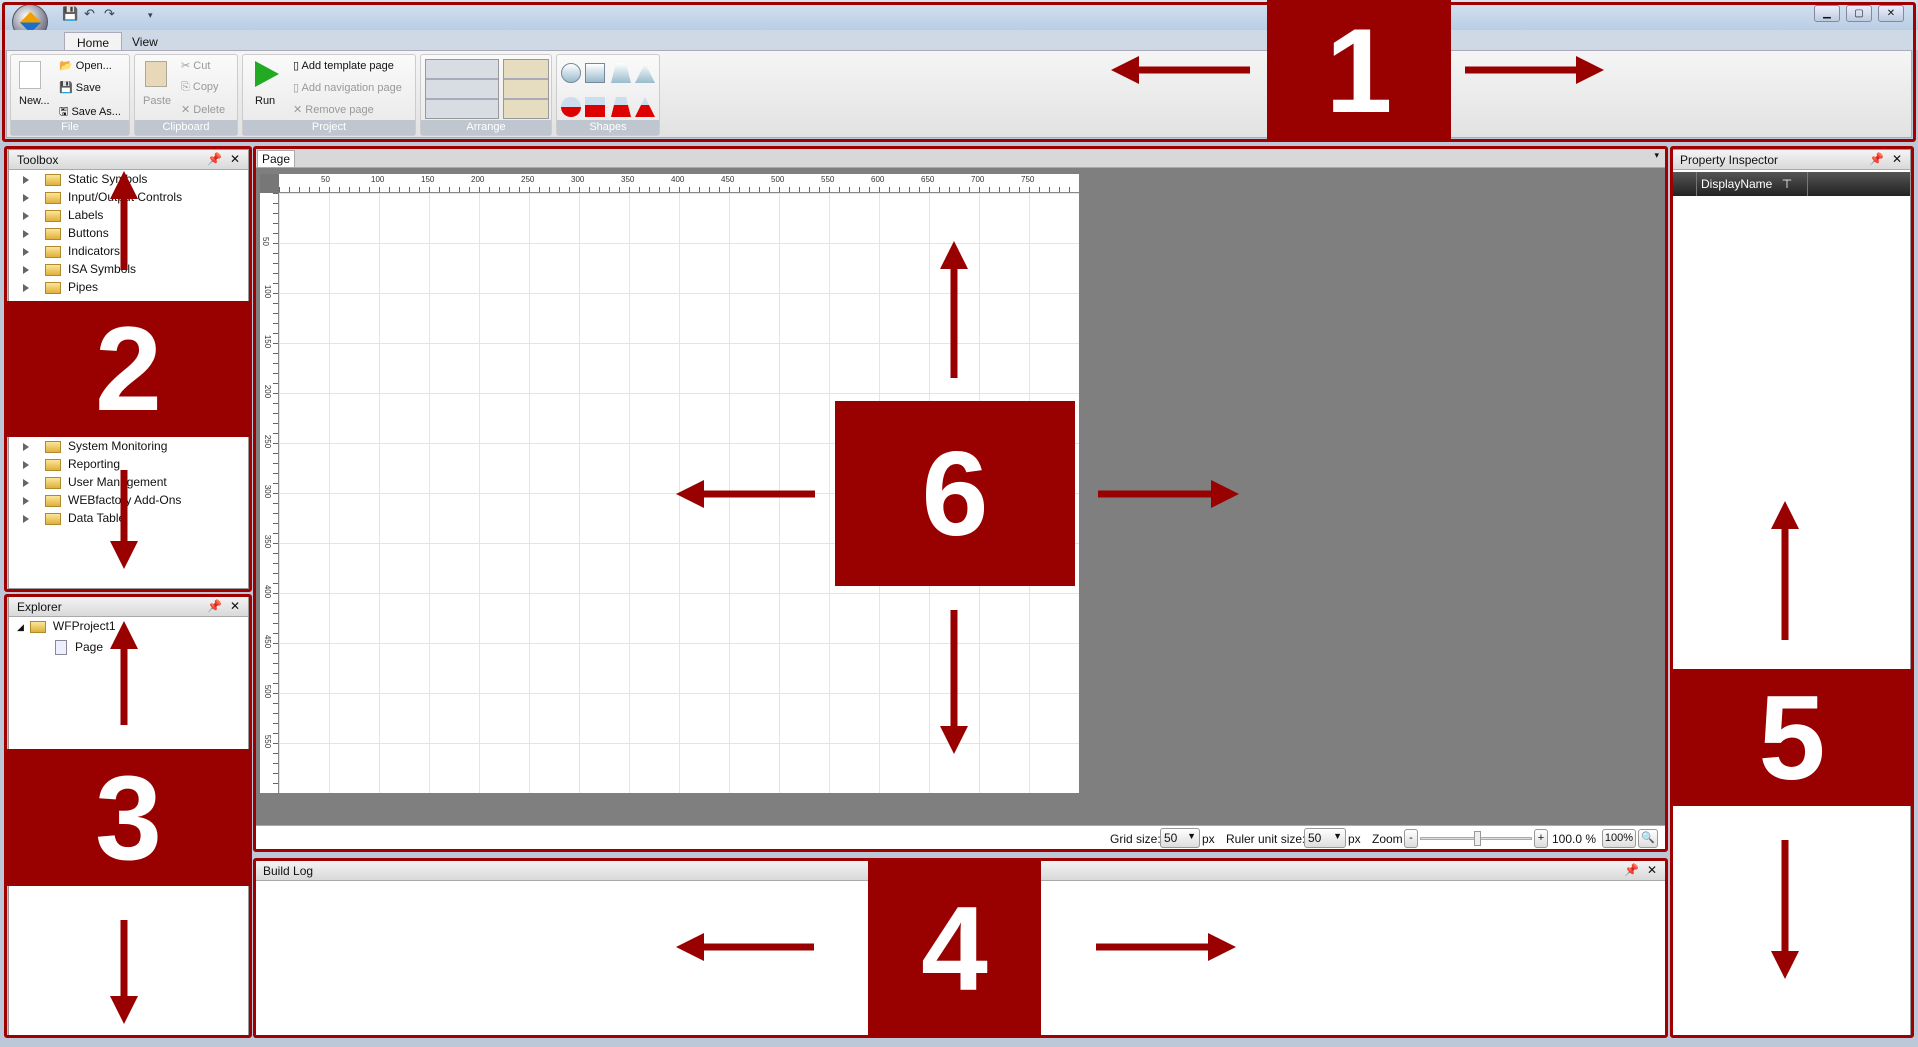 The width and height of the screenshot is (1918, 1047). I want to click on order-buttons, so click(526, 89).